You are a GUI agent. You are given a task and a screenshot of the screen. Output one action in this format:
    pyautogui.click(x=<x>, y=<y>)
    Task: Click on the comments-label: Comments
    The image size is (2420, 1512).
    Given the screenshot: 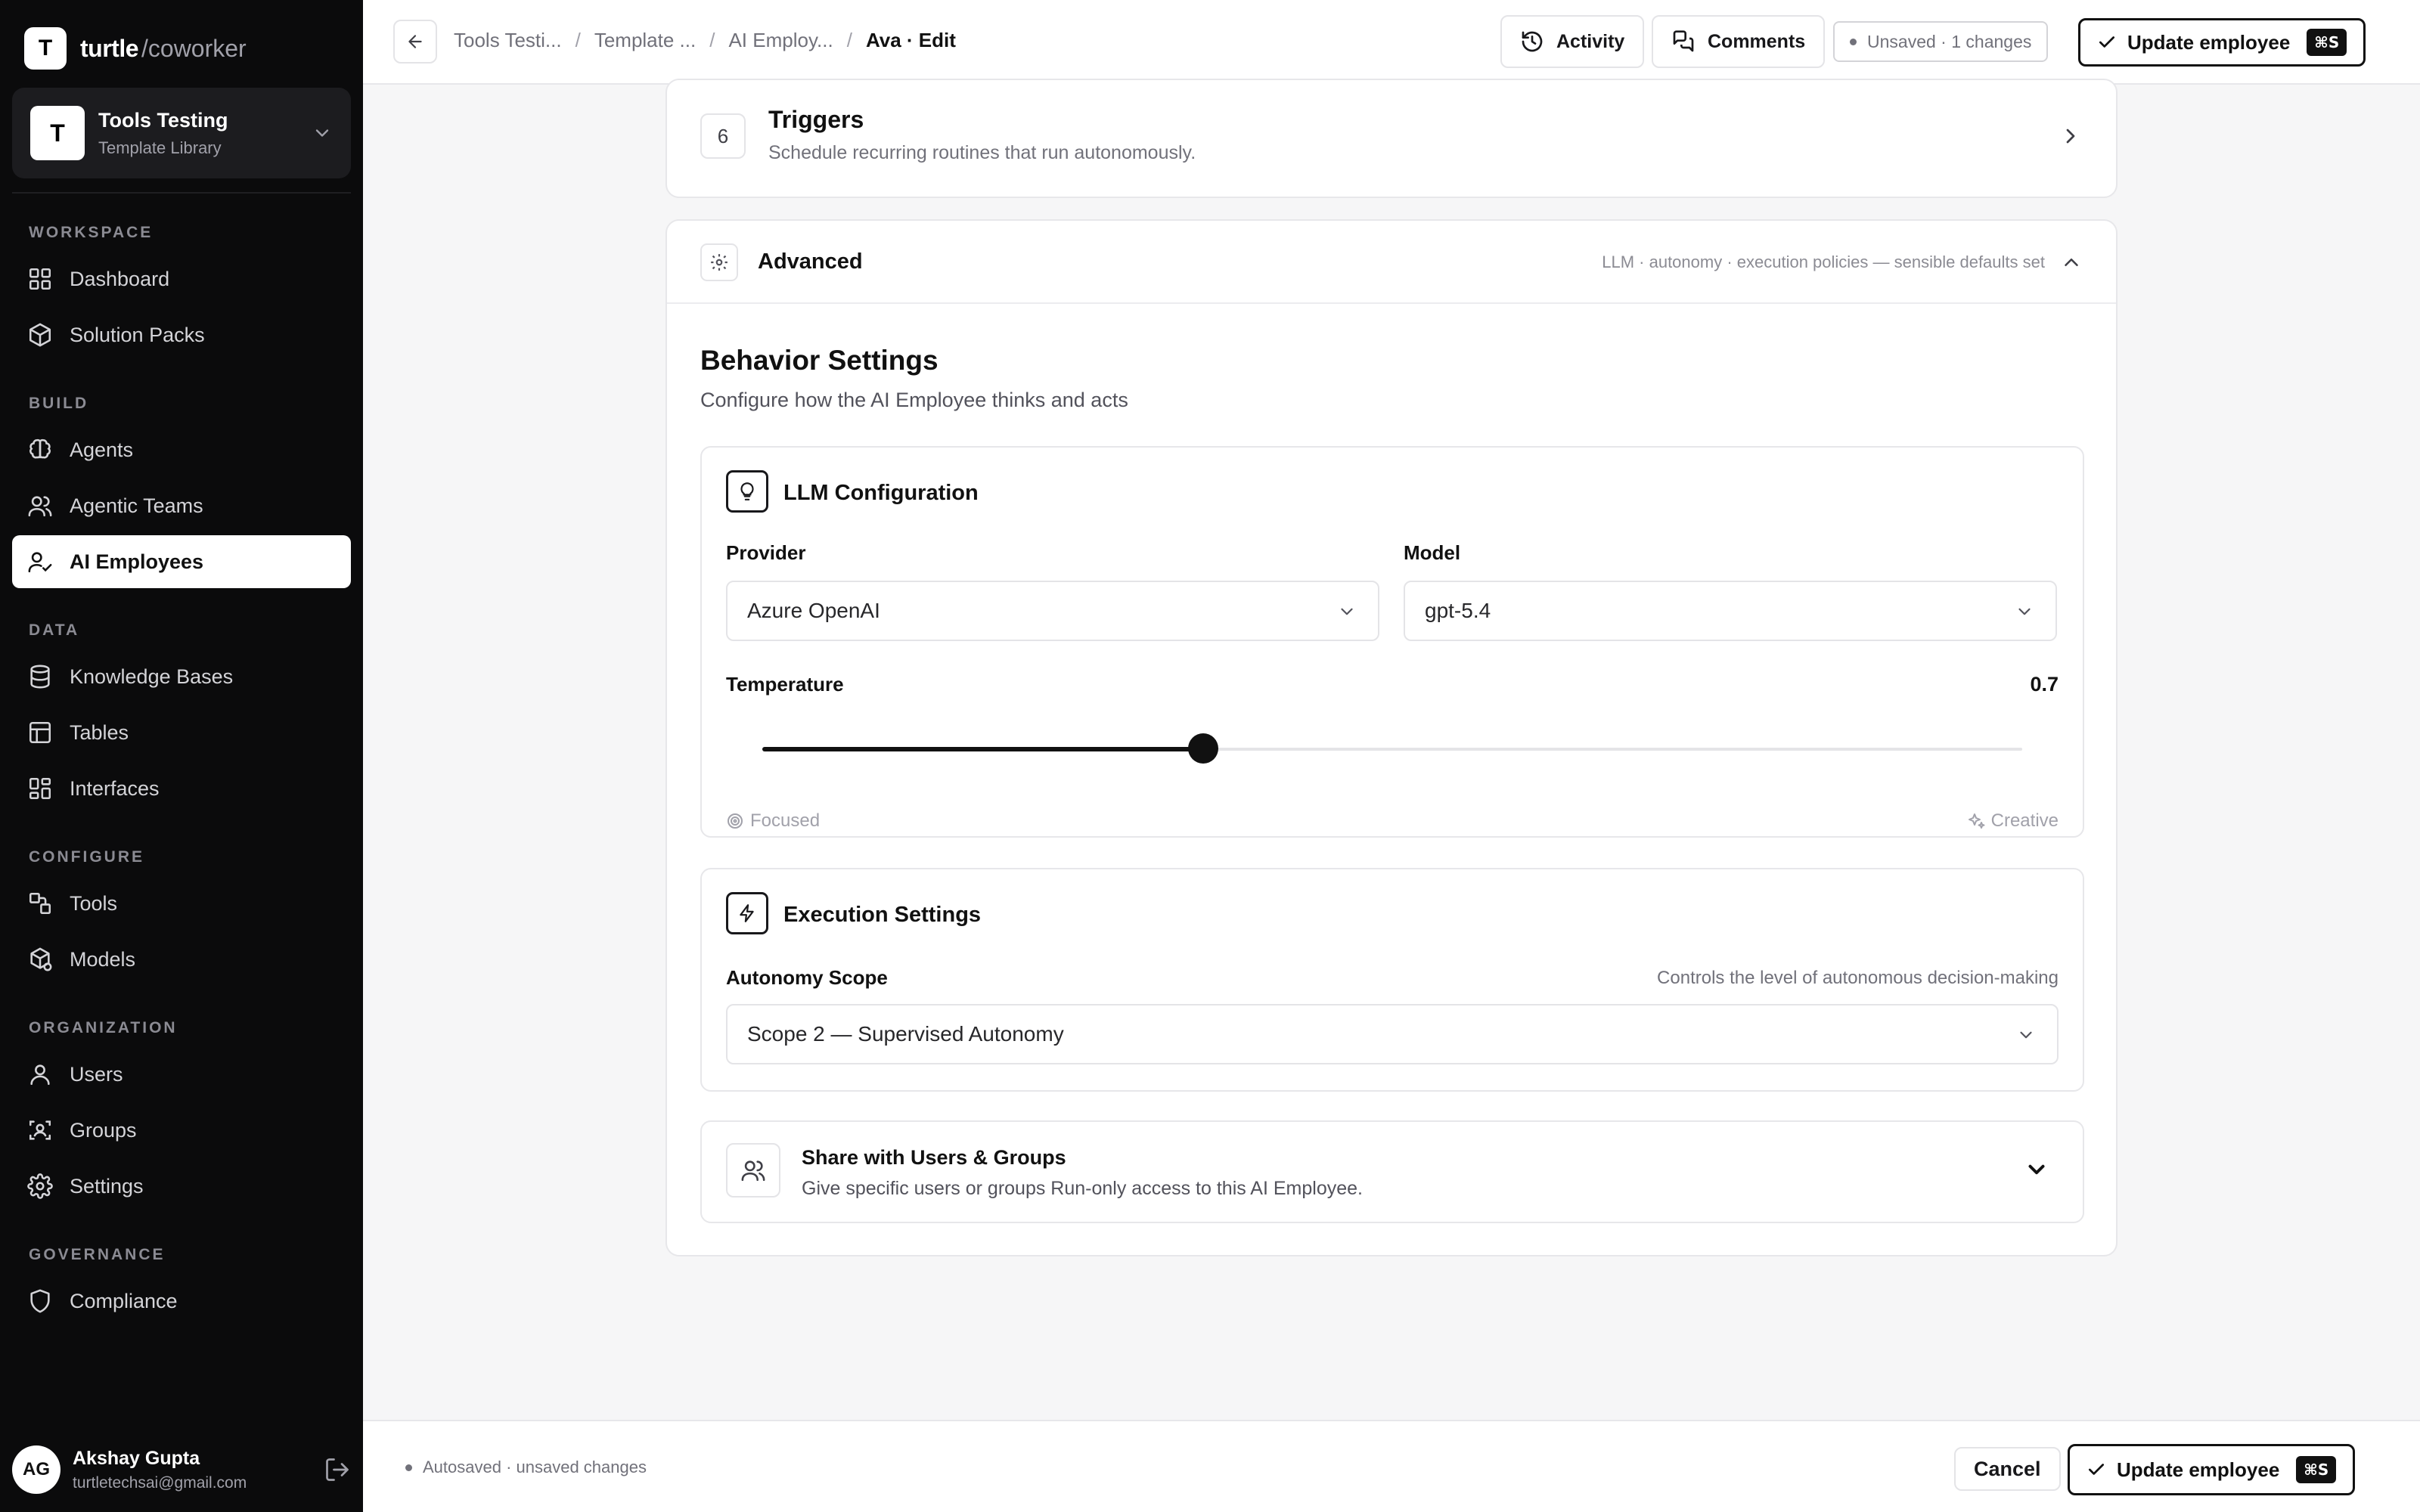 What is the action you would take?
    pyautogui.click(x=1757, y=41)
    